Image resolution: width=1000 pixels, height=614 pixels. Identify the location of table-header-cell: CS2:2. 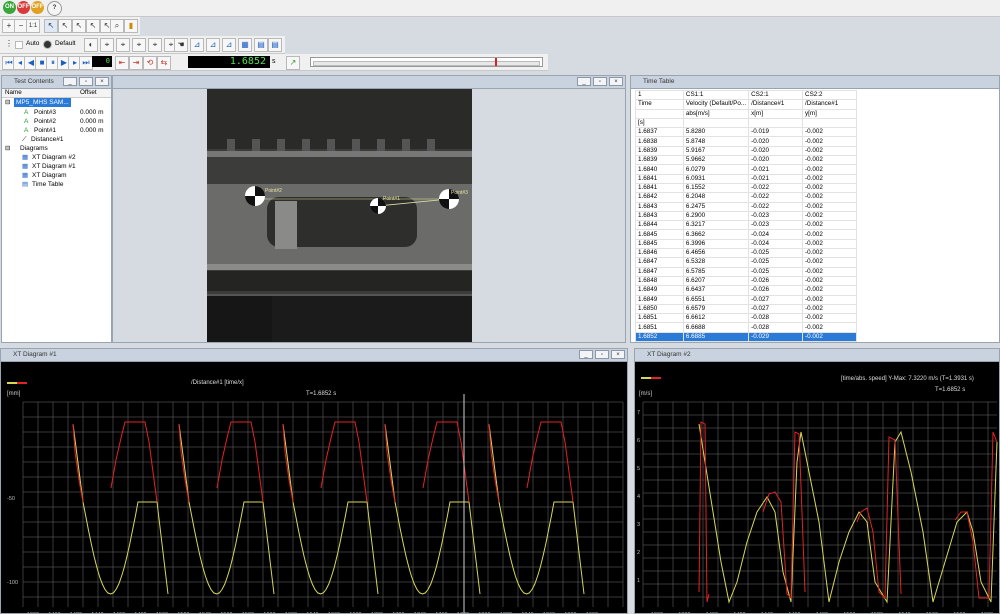
(829, 95).